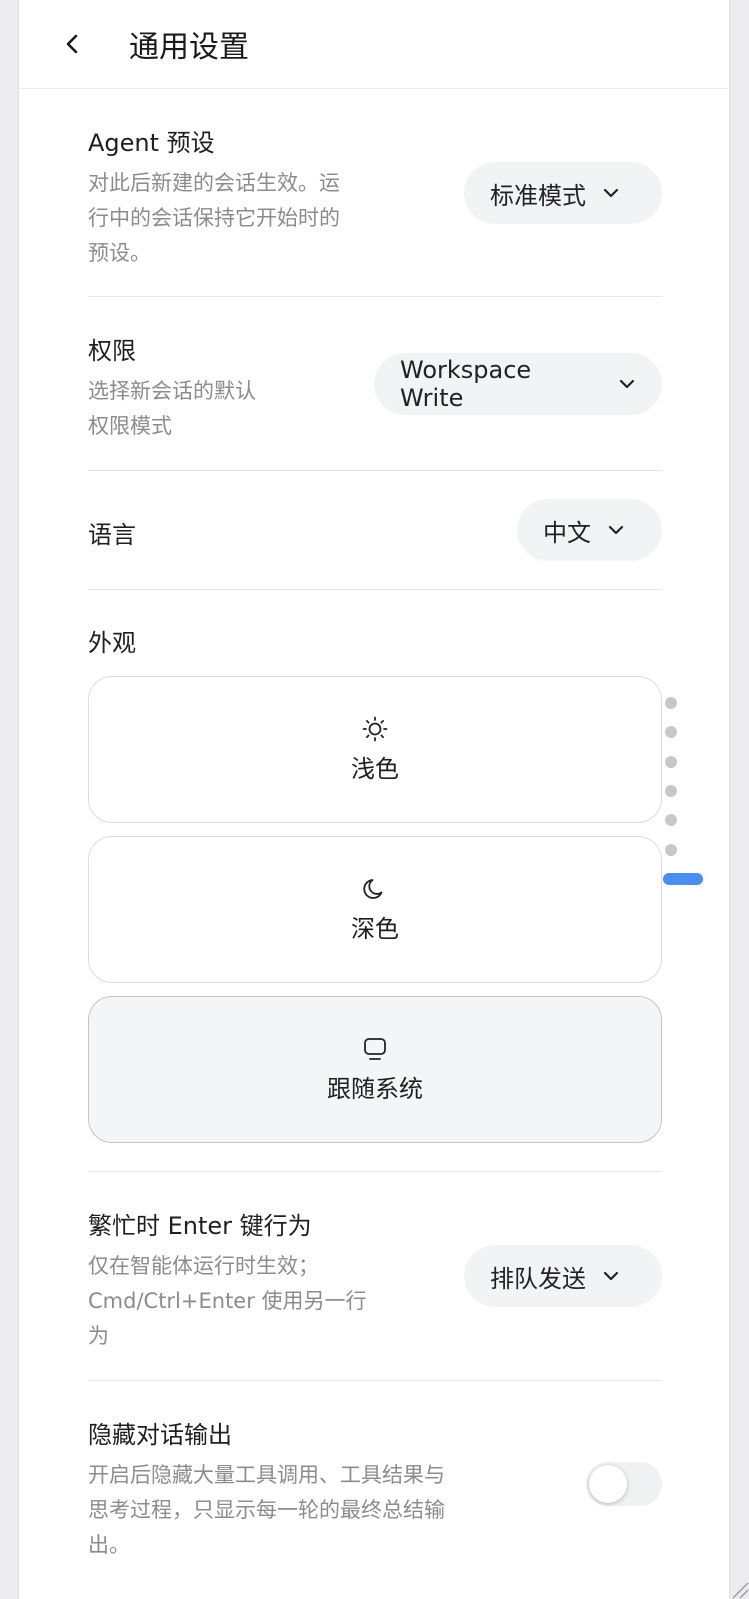  I want to click on language-select: 中文, so click(589, 530).